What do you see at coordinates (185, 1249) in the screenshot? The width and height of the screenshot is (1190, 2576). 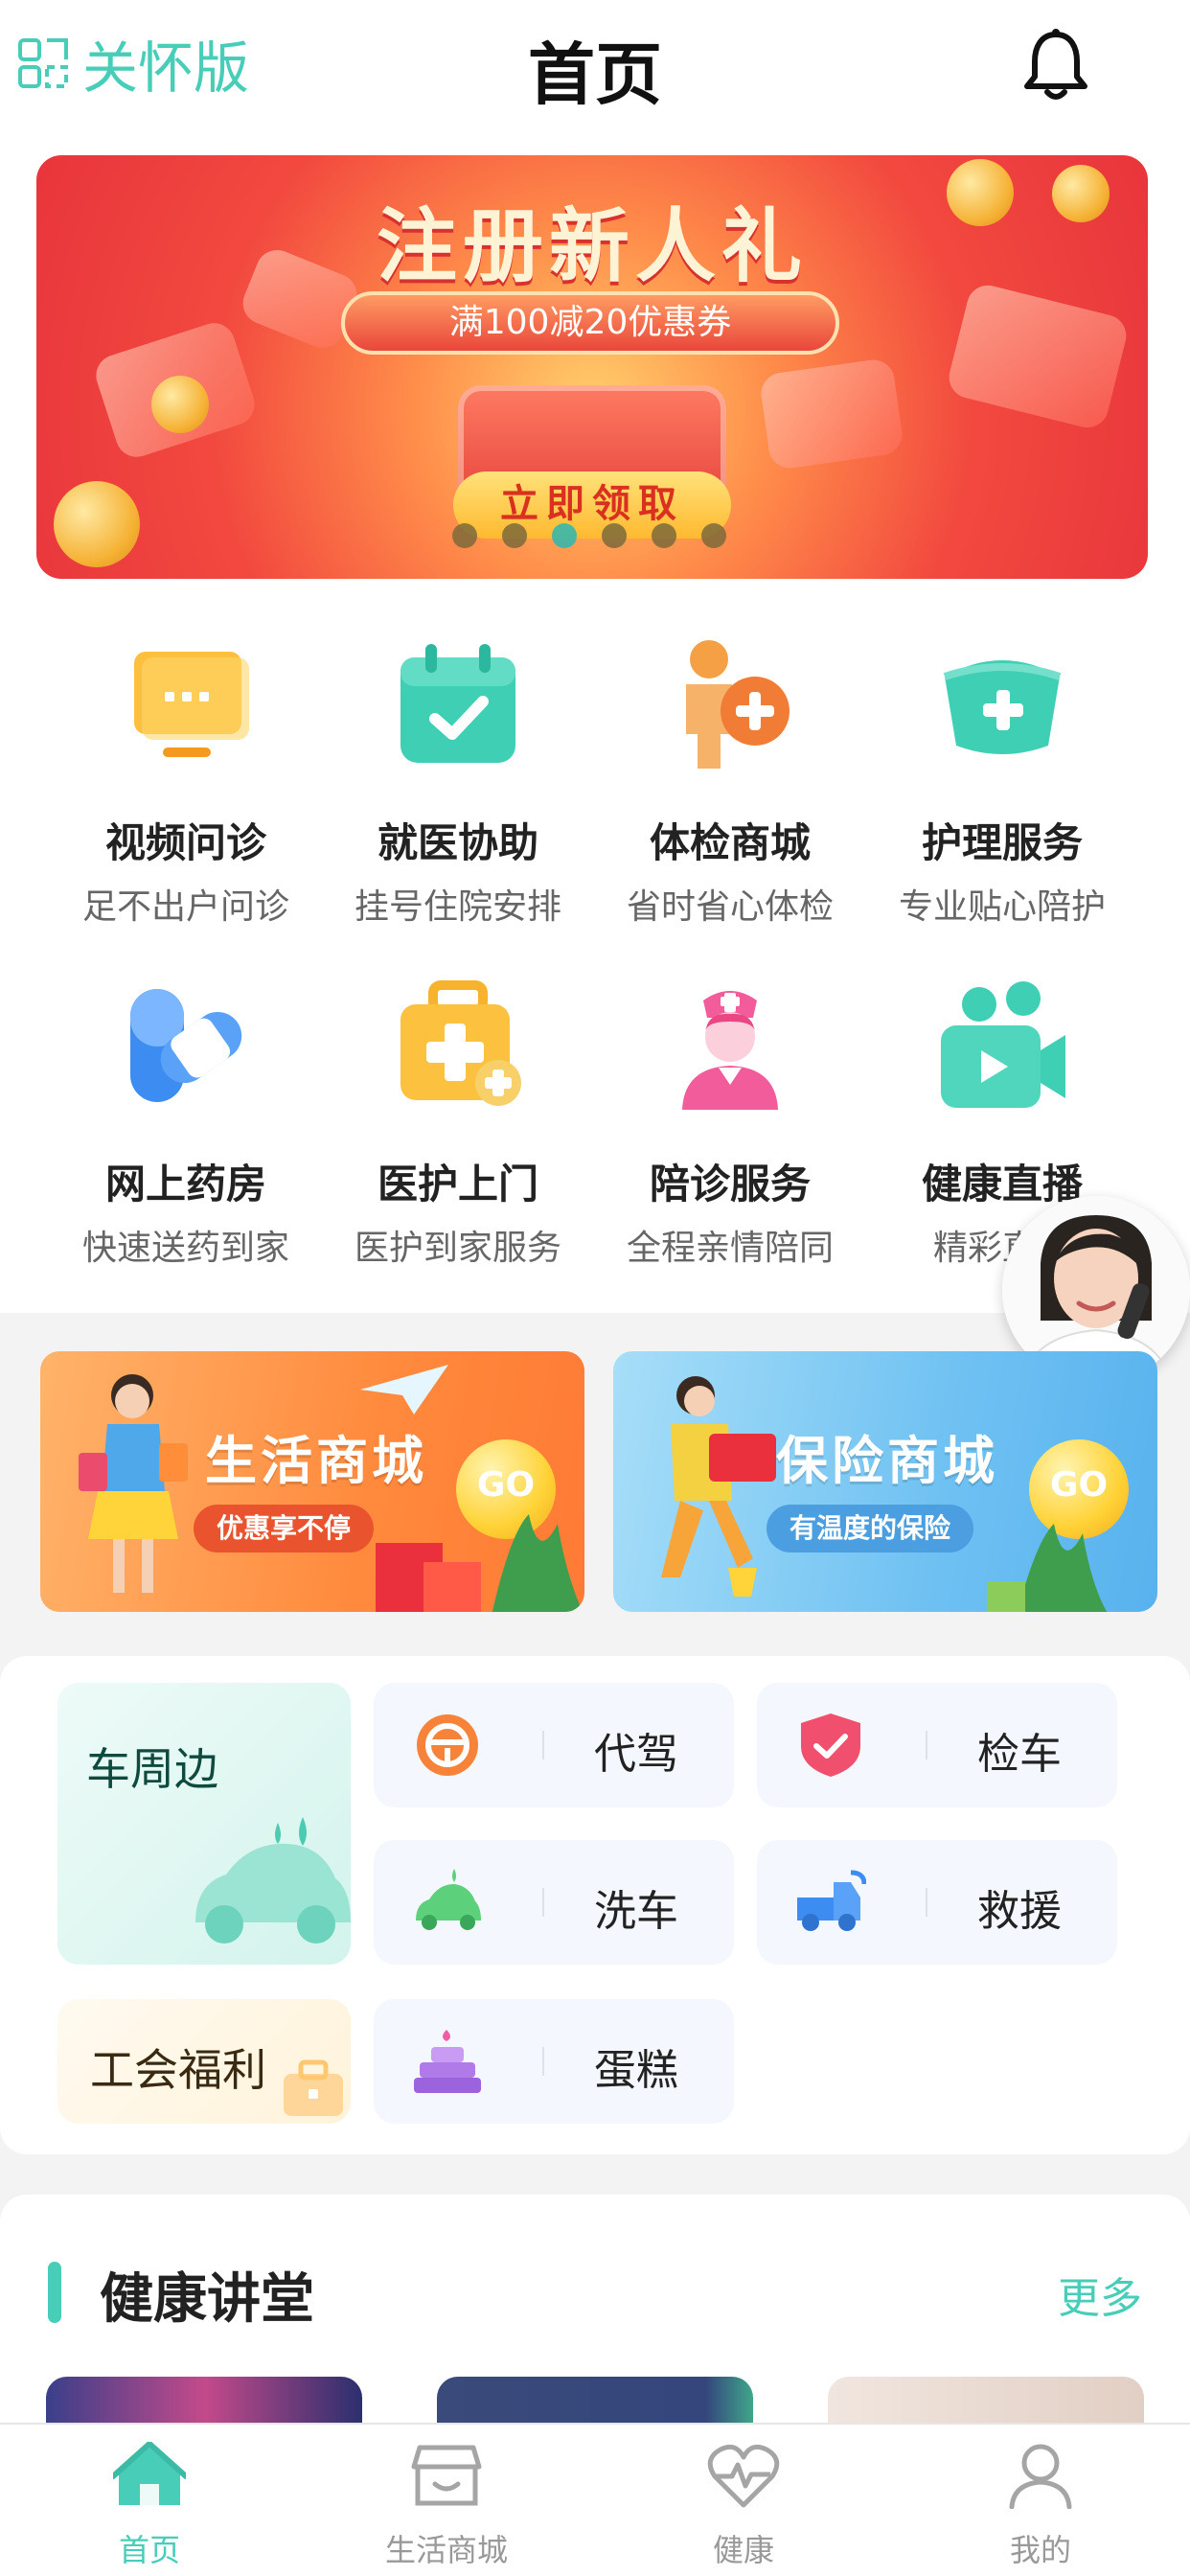 I see `service-subtitle: 快速送药到家` at bounding box center [185, 1249].